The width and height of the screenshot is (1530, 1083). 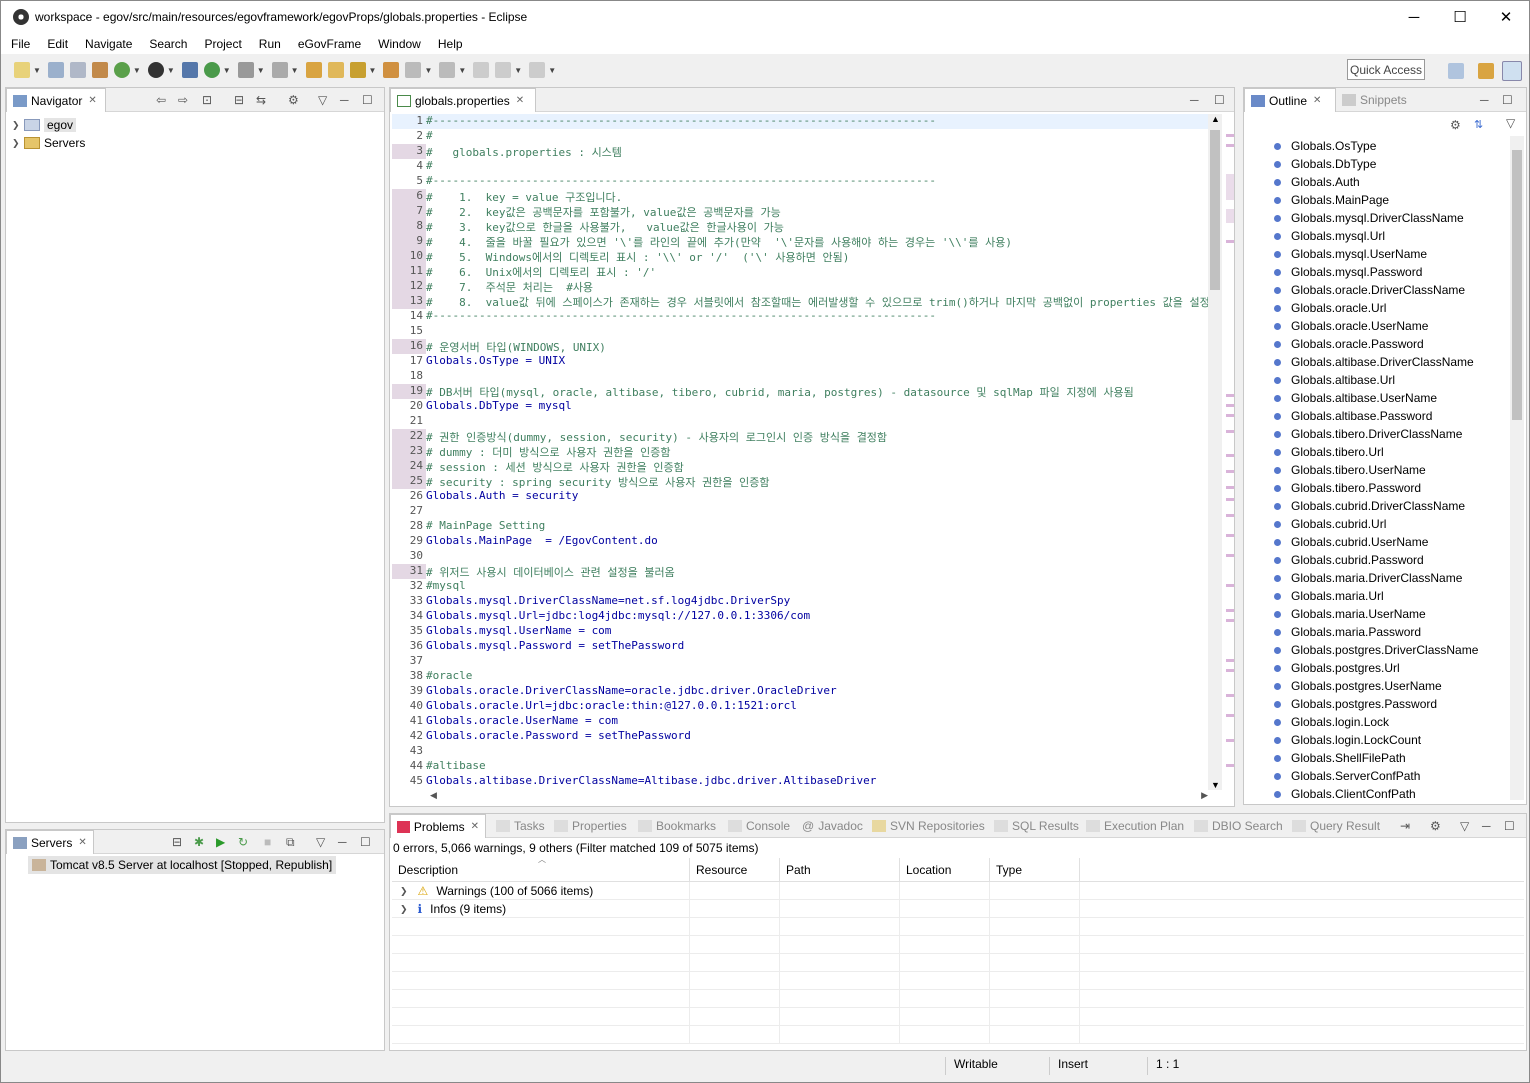 I want to click on outline-item: Globals.ClientConfPath, so click(x=1392, y=794).